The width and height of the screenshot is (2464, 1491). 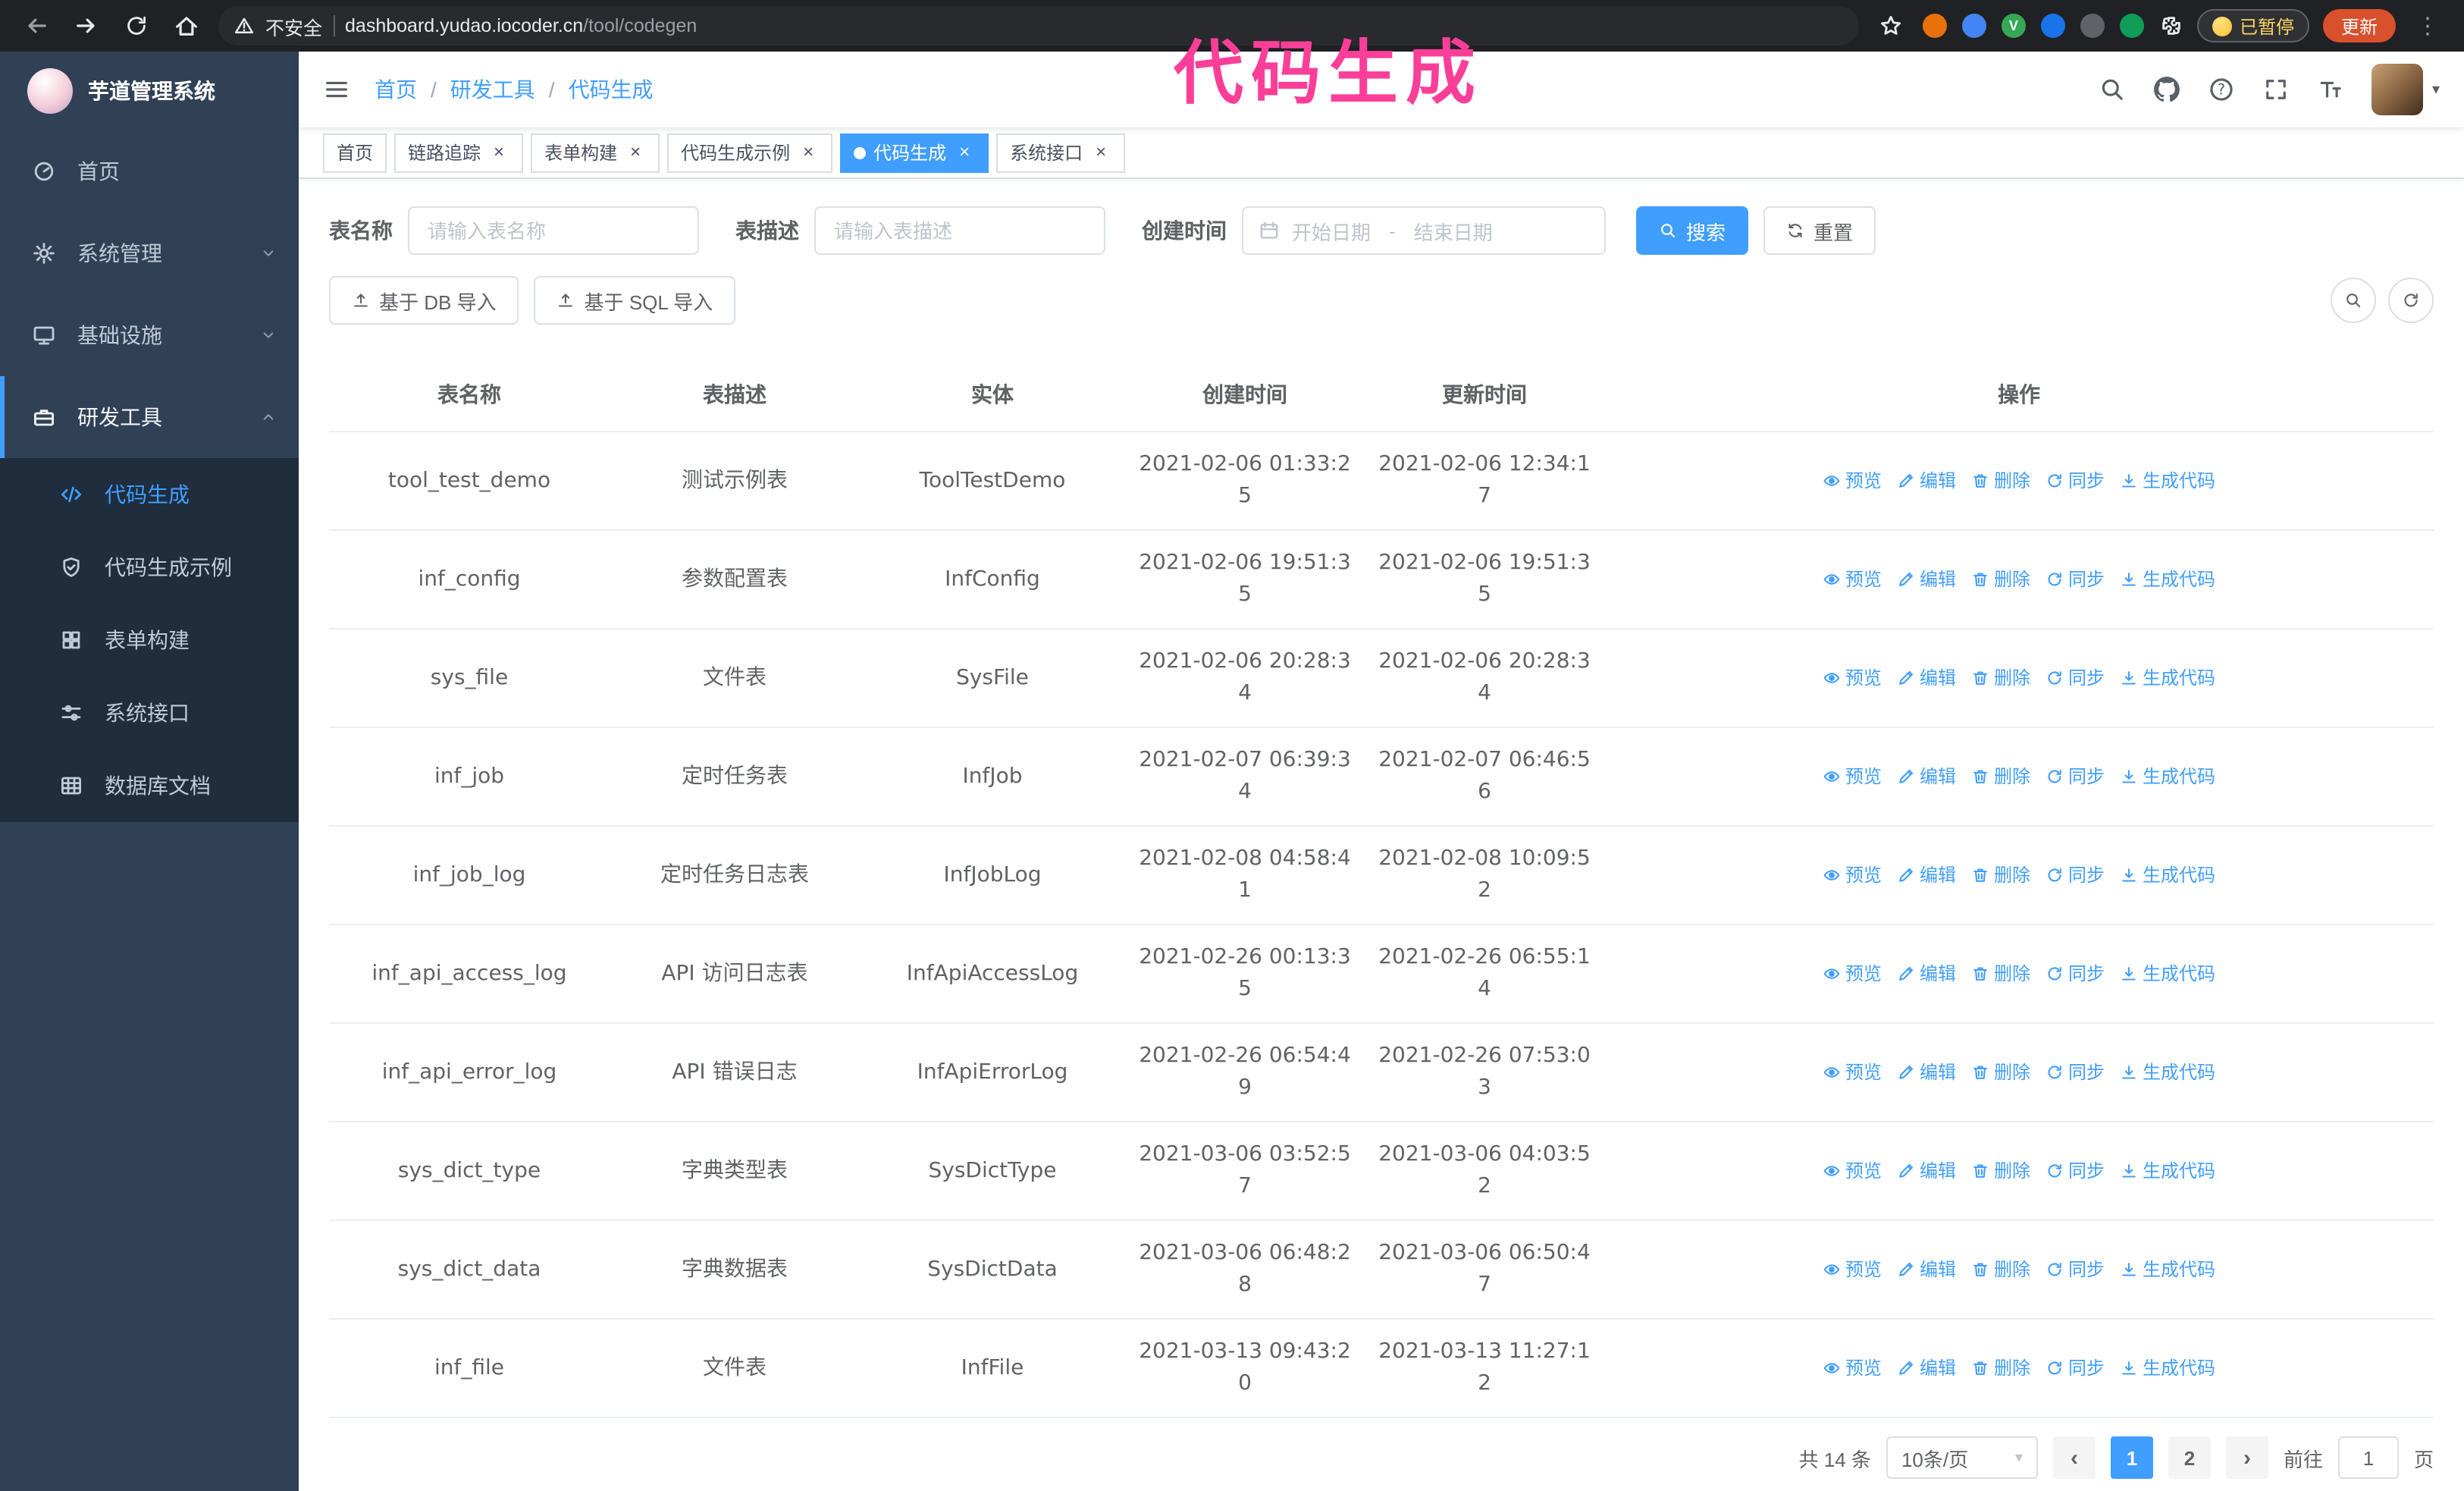 I want to click on browser-reload-icon, so click(x=137, y=26).